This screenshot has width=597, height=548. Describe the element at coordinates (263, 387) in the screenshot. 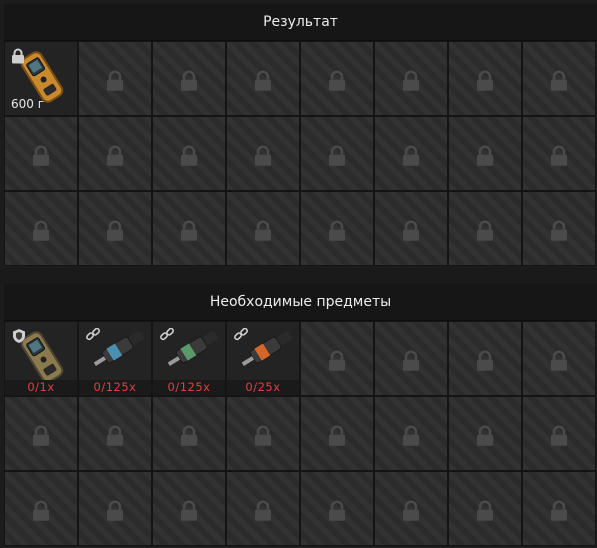

I see `item-count: 0/25x` at that location.